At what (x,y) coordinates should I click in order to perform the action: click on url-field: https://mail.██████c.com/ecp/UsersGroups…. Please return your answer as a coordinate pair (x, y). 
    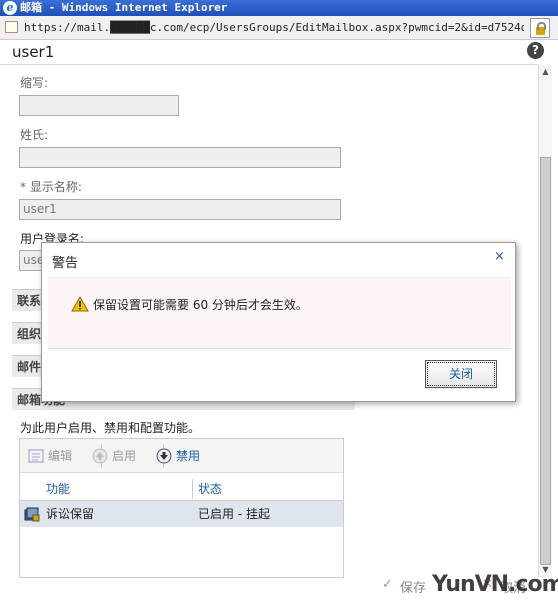
    Looking at the image, I should click on (274, 28).